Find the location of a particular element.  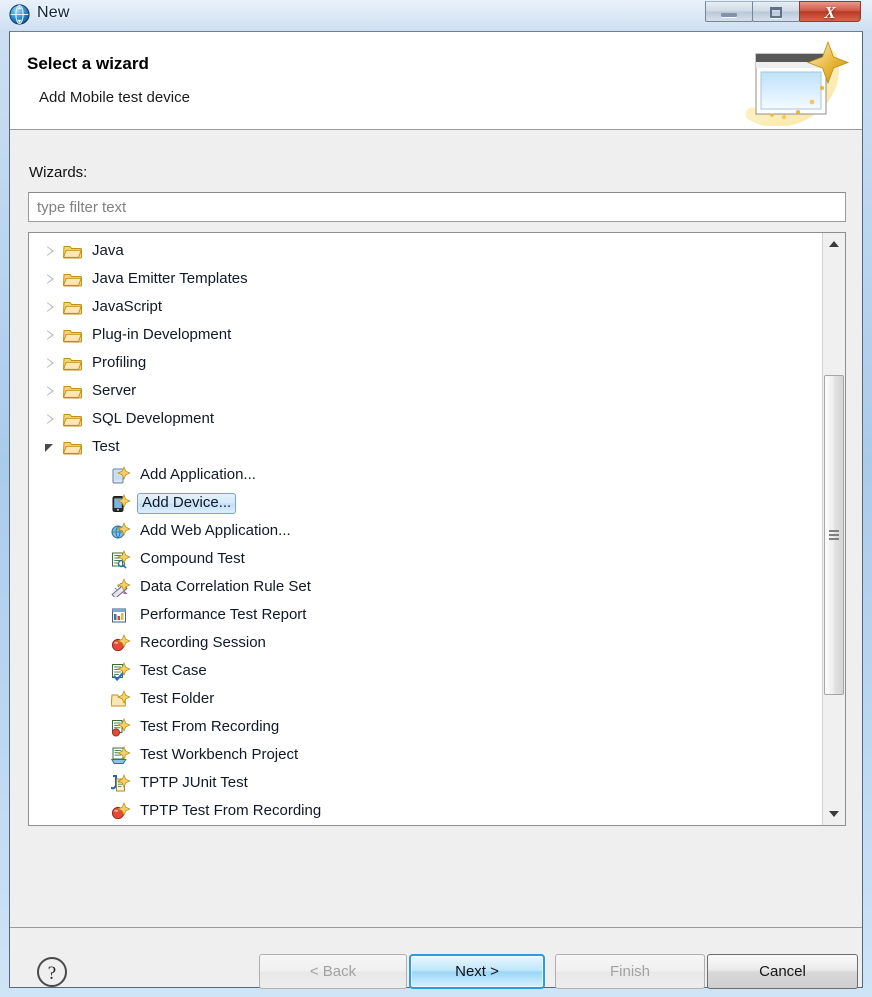

tree-row-label: Test Case is located at coordinates (173, 670).